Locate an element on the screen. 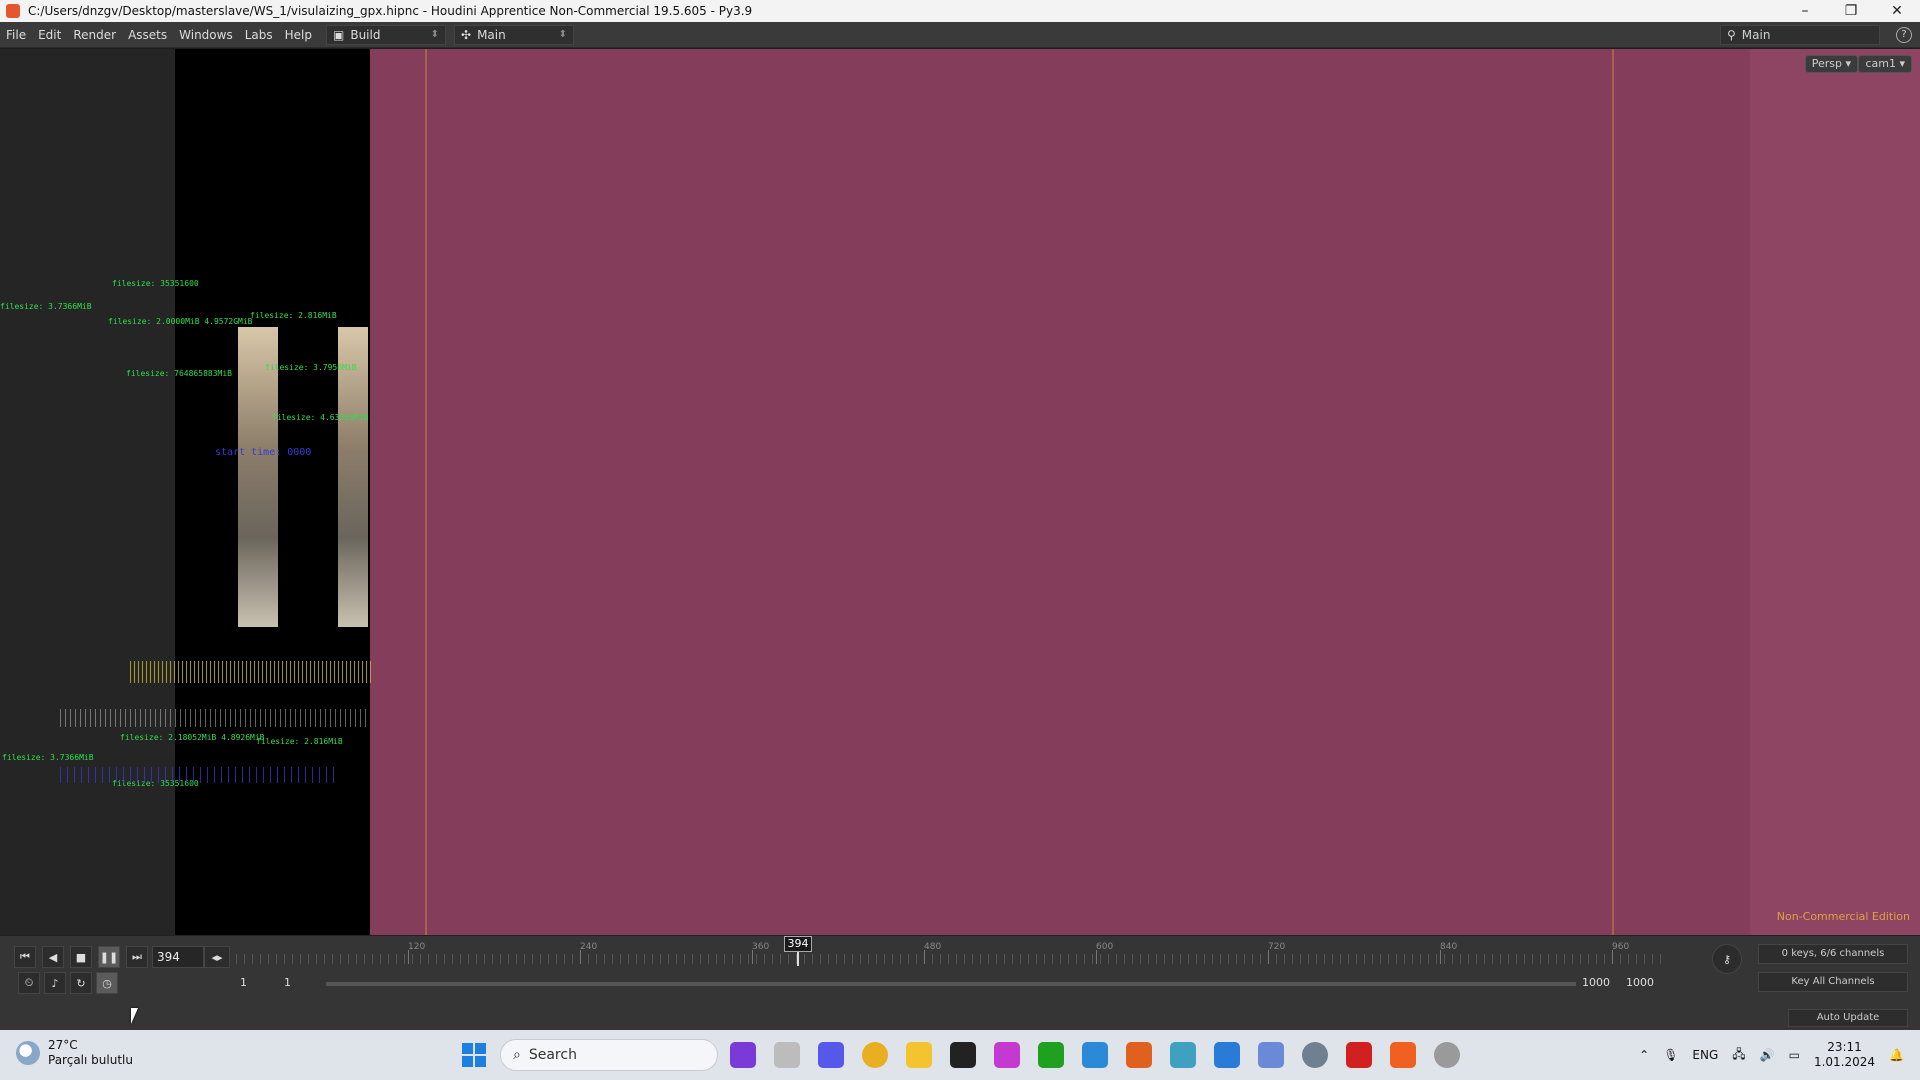  acrobat-app-icon is located at coordinates (1359, 1055).